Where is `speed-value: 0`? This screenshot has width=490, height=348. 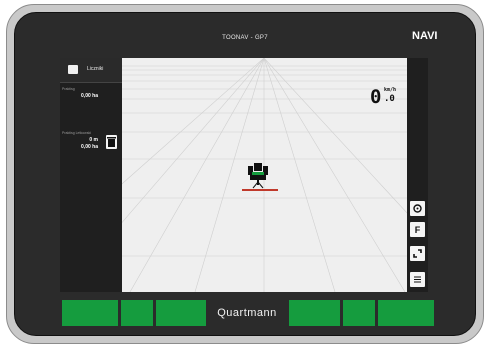 speed-value: 0 is located at coordinates (376, 97).